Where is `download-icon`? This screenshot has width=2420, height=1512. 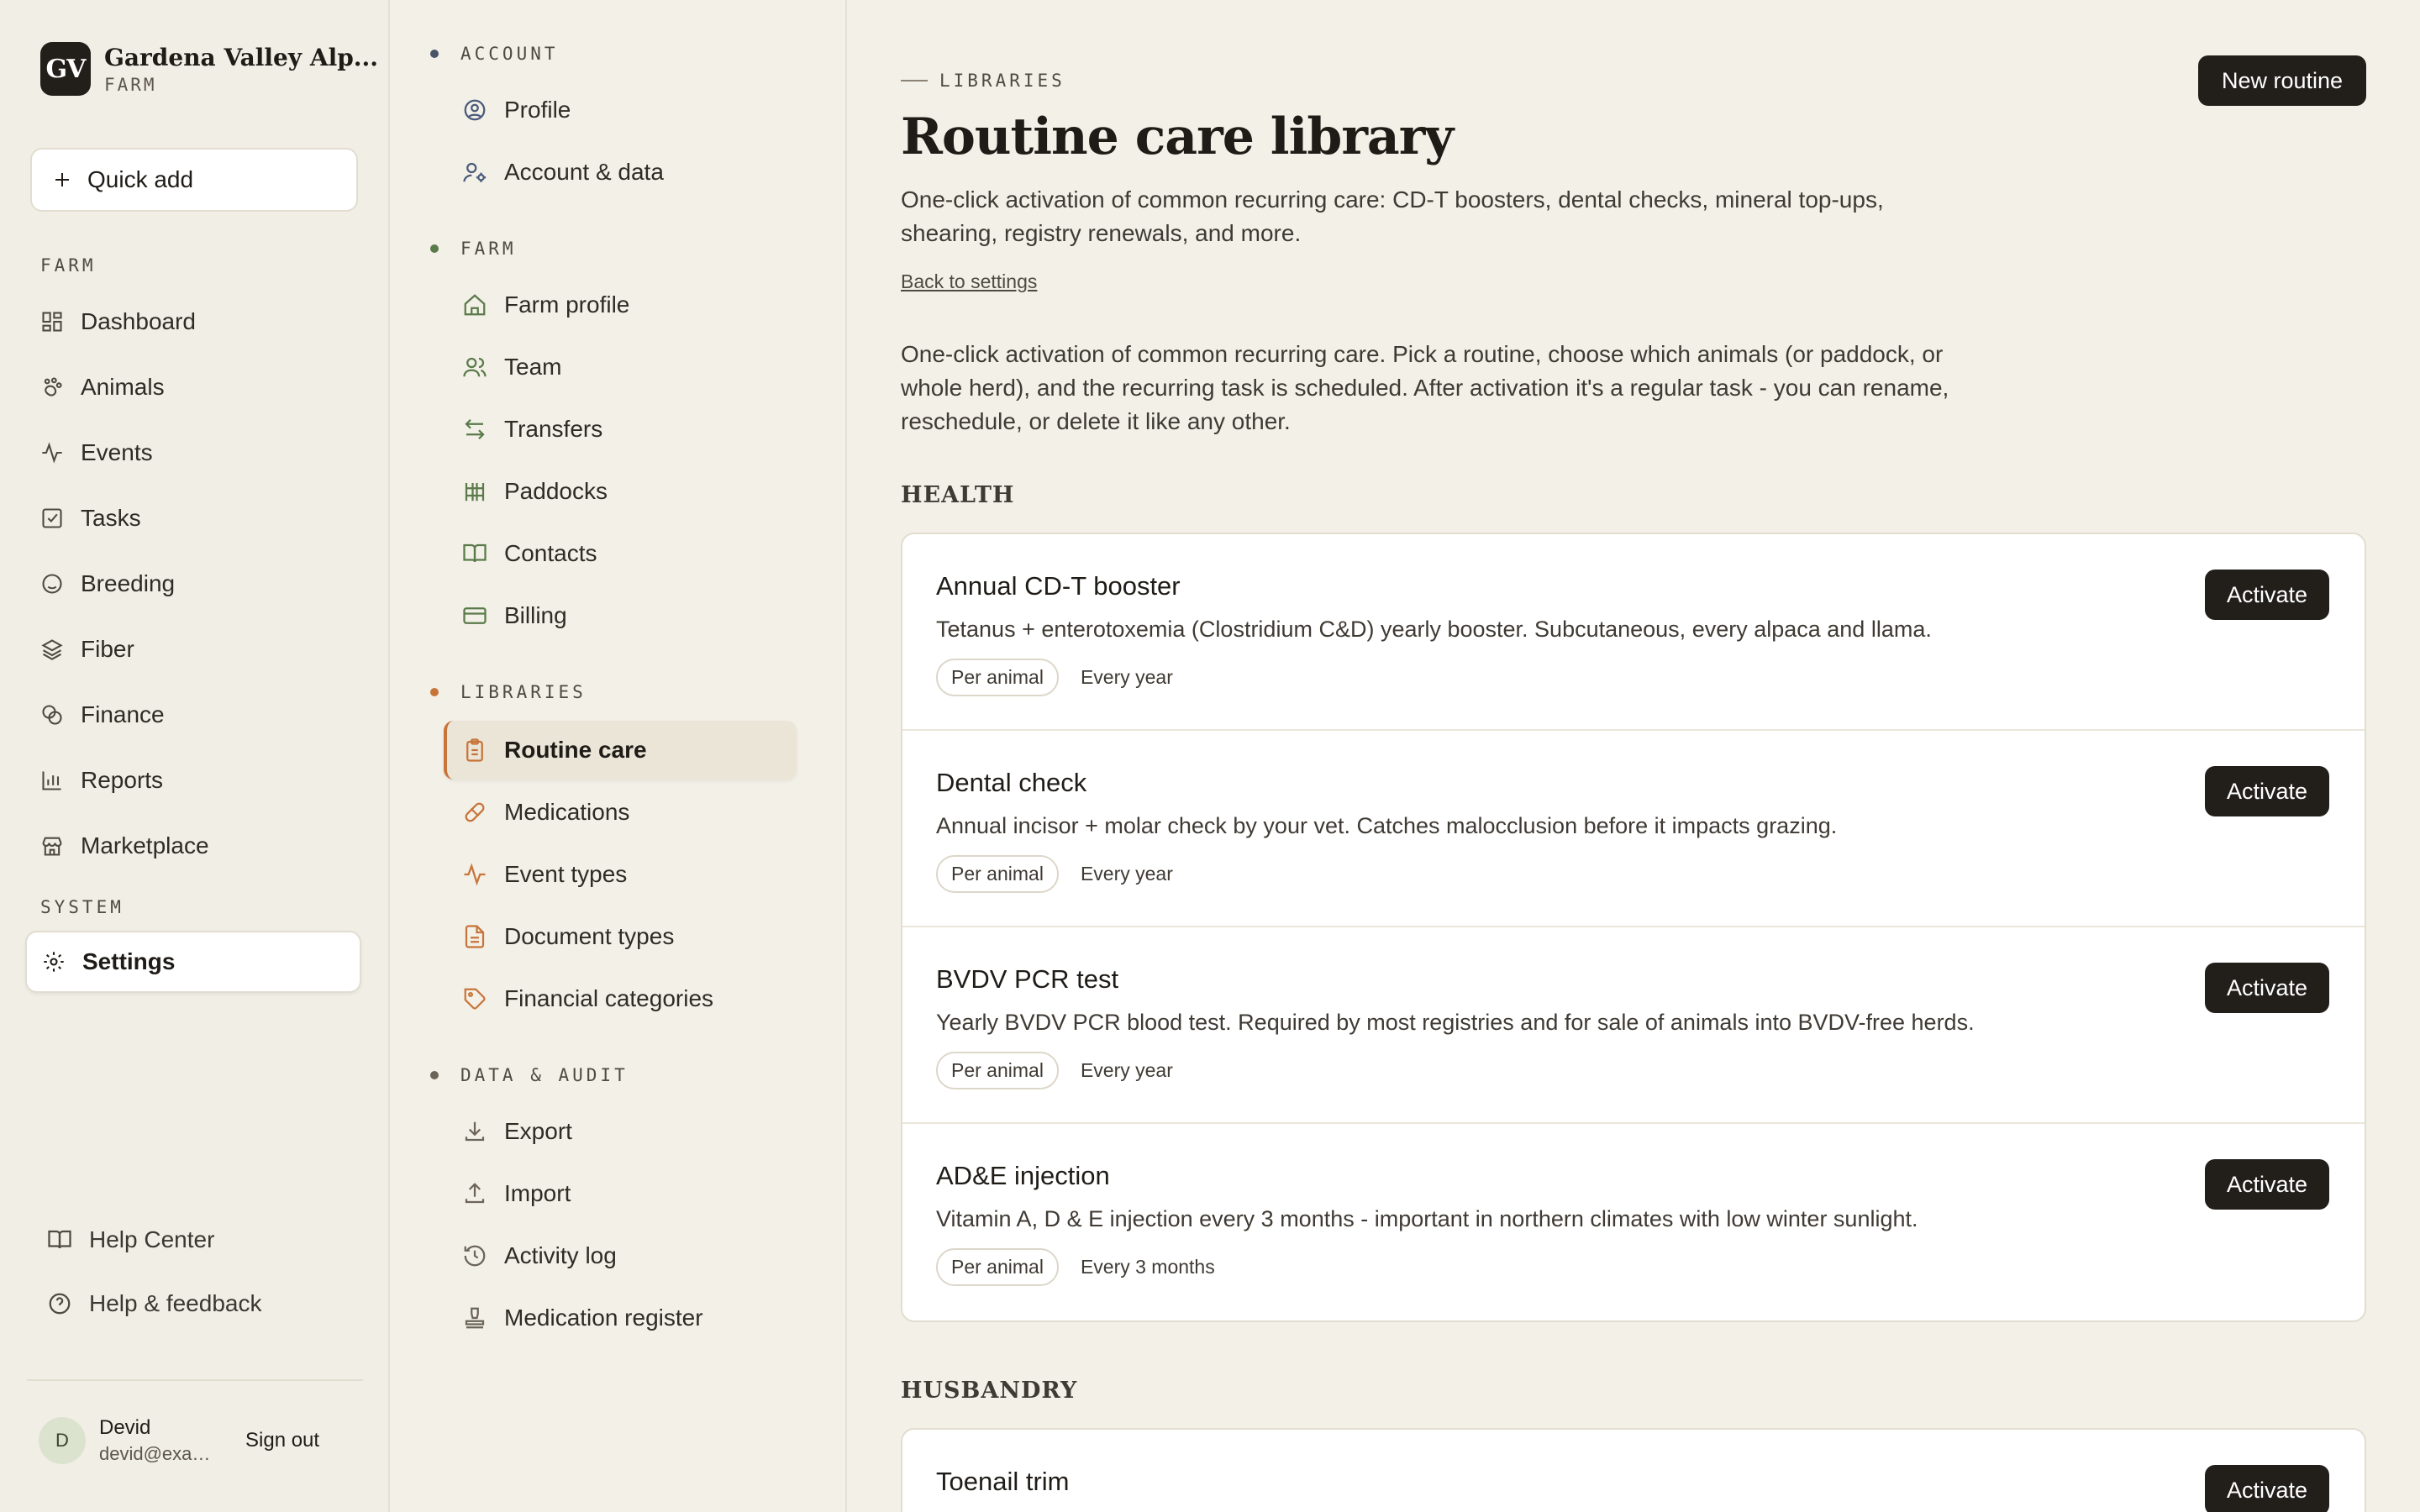
download-icon is located at coordinates (475, 1131).